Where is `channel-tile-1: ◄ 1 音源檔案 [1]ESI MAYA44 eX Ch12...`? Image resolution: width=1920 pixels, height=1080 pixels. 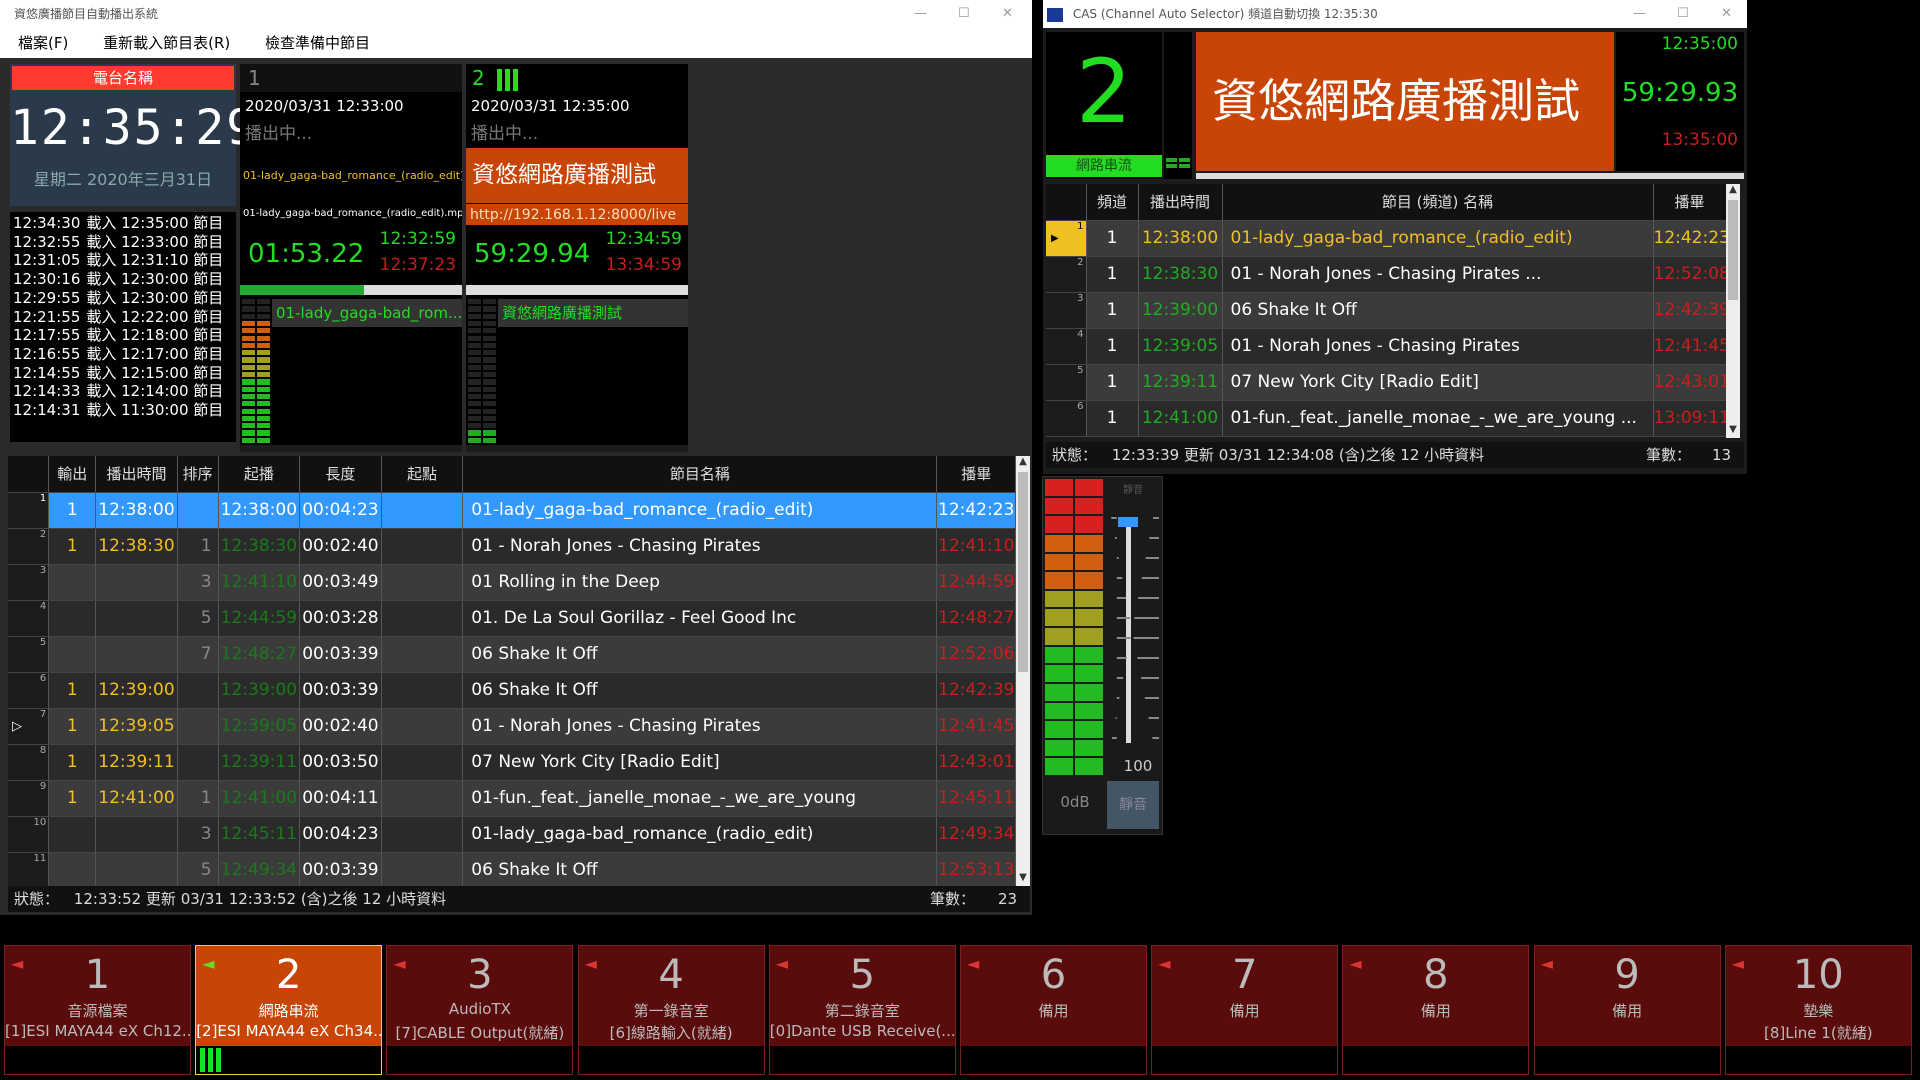 channel-tile-1: ◄ 1 音源檔案 [1]ESI MAYA44 eX Ch12... is located at coordinates (97, 1010).